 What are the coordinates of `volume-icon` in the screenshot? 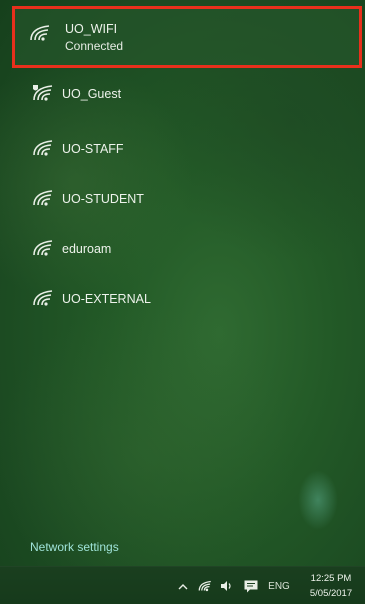 It's located at (226, 586).